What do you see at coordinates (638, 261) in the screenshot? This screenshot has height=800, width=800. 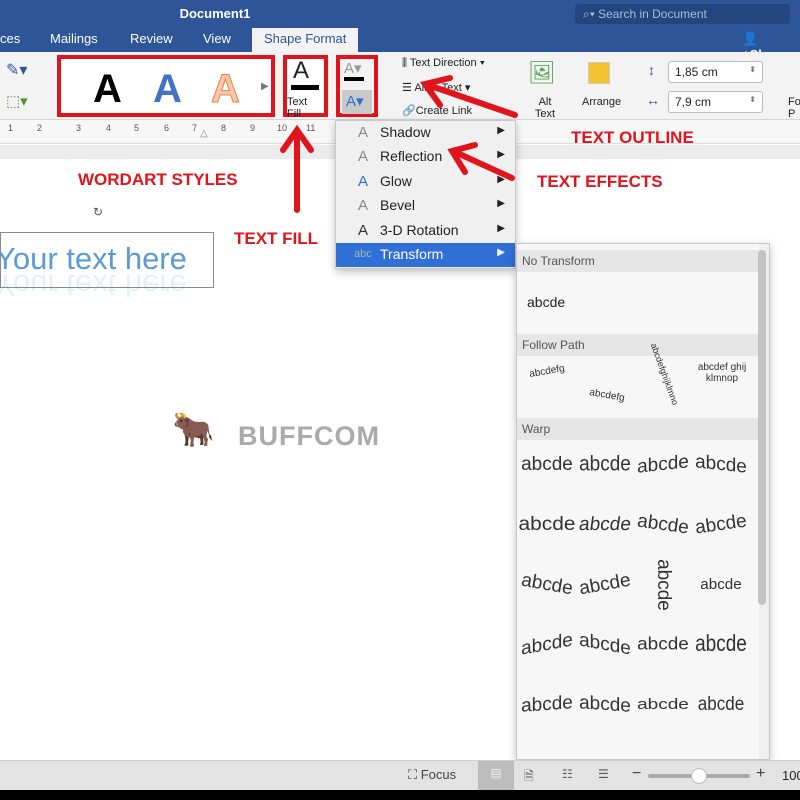 I see `section-header: No Transform` at bounding box center [638, 261].